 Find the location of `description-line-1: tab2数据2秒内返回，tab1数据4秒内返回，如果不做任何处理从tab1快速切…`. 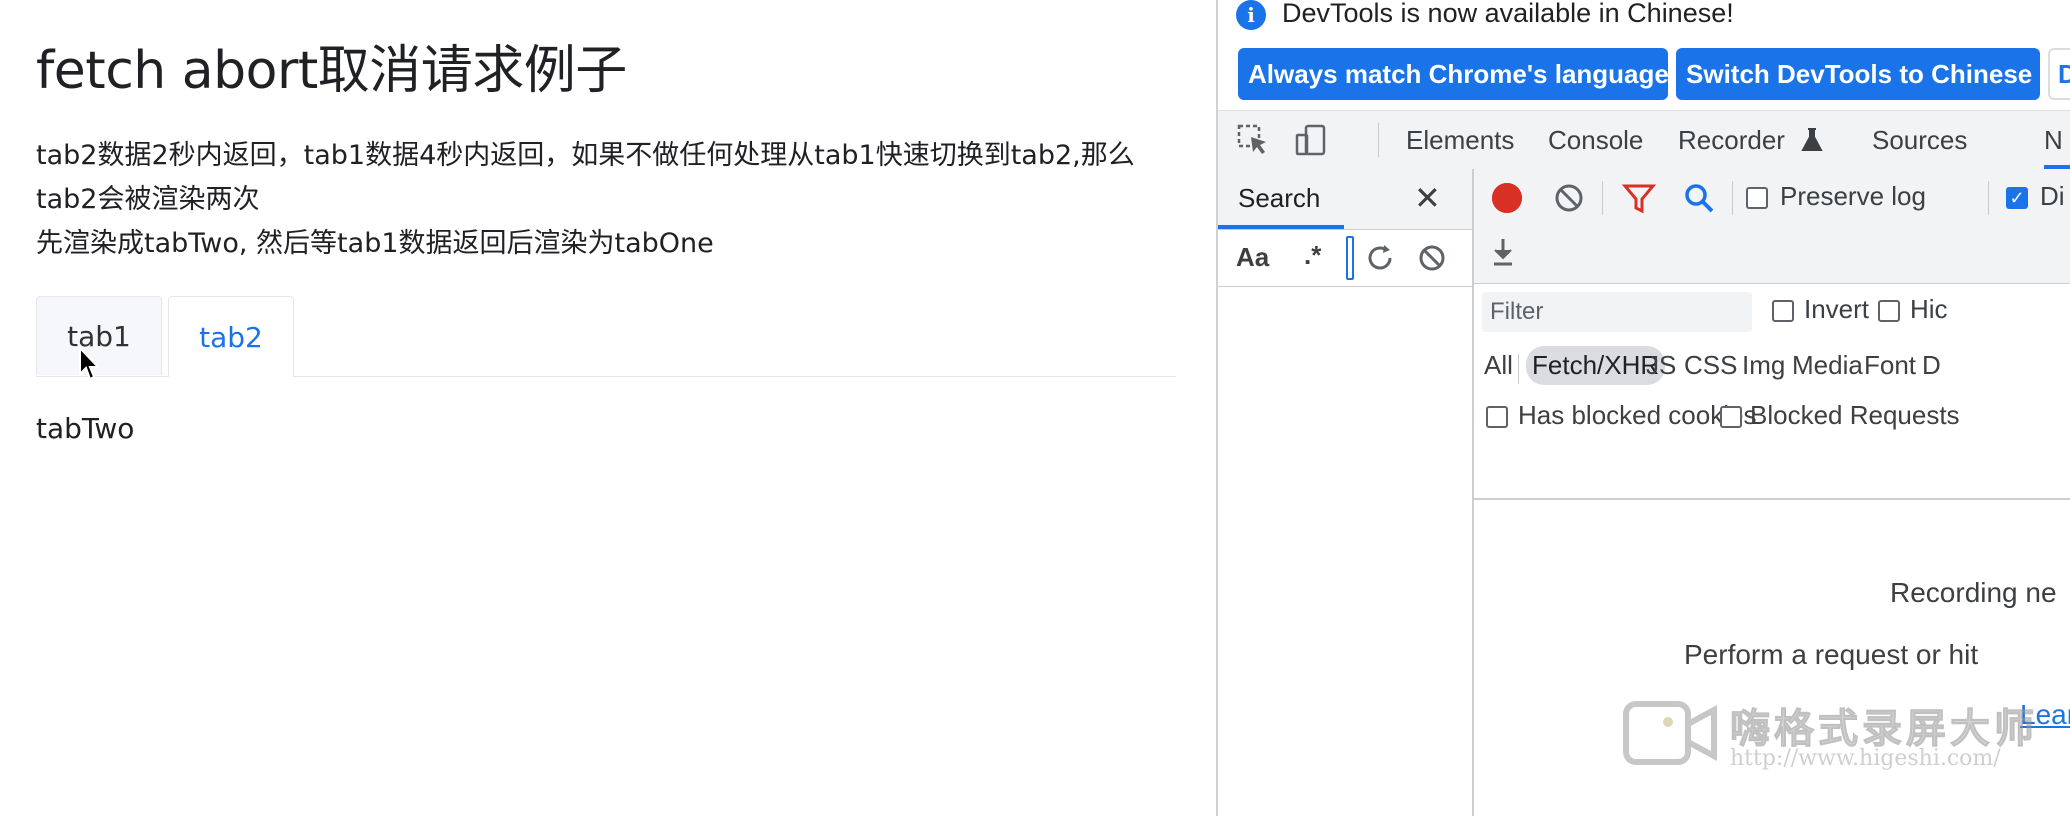

description-line-1: tab2数据2秒内返回，tab1数据4秒内返回，如果不做任何处理从tab1快速切… is located at coordinates (585, 155).